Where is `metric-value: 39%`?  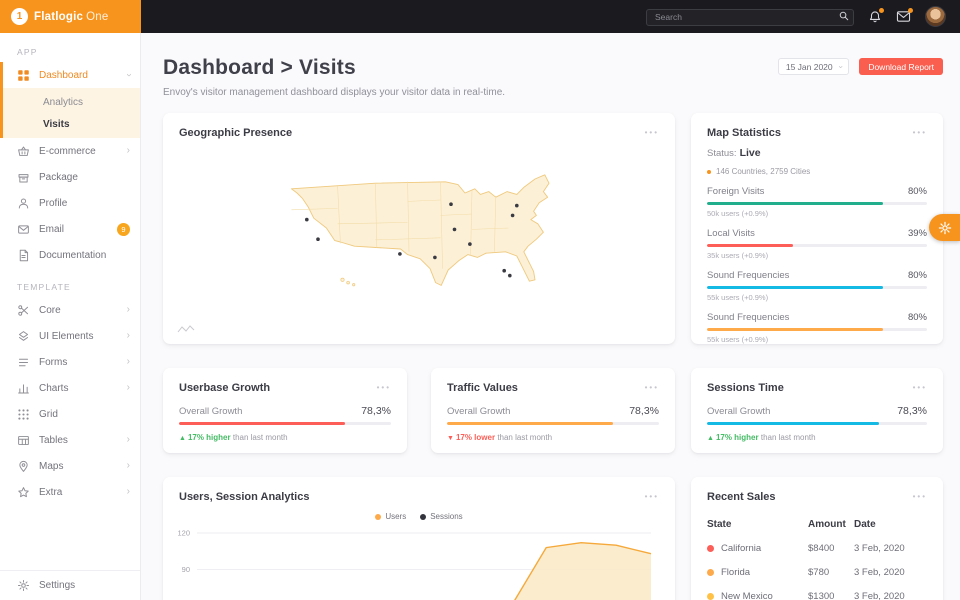
metric-value: 39% is located at coordinates (917, 233).